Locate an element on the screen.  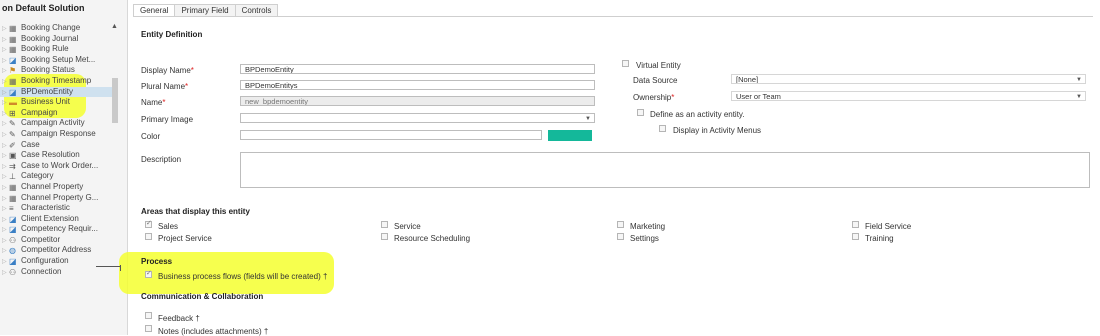
area-project-service-checkbox is located at coordinates (148, 236).